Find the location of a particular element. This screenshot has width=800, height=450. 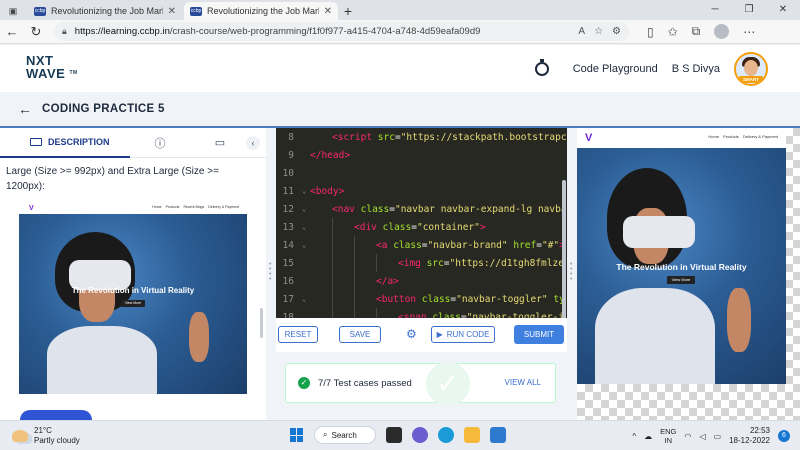

taskbar-search: ⌕ Search is located at coordinates (345, 435).